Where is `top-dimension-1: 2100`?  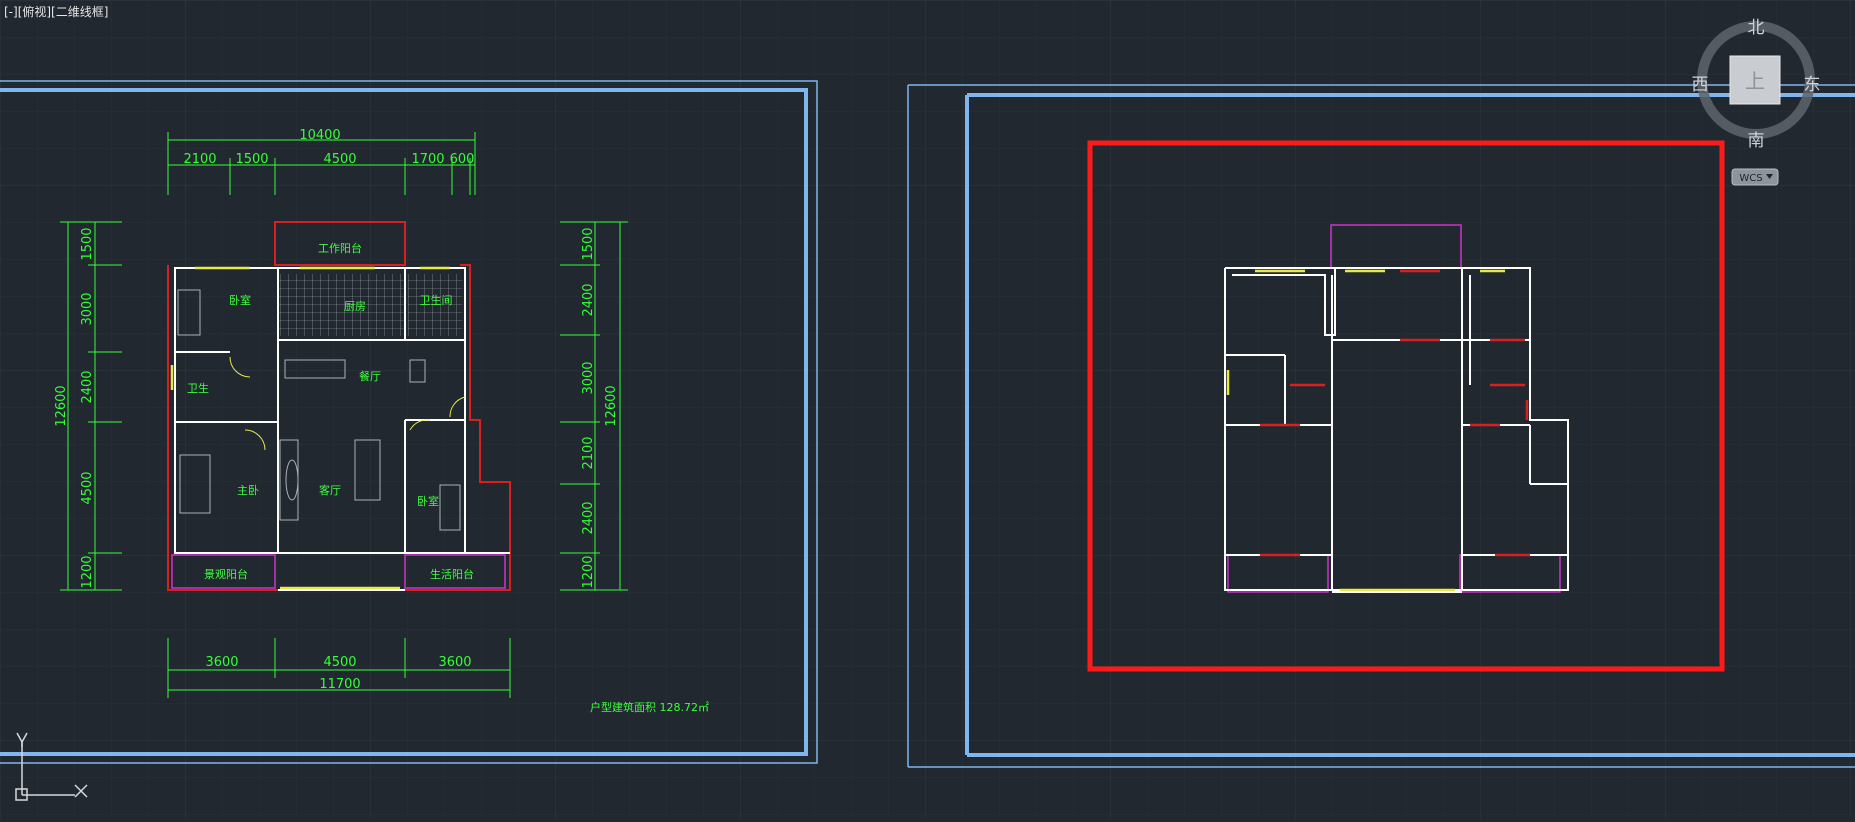
top-dimension-1: 2100 is located at coordinates (199, 159).